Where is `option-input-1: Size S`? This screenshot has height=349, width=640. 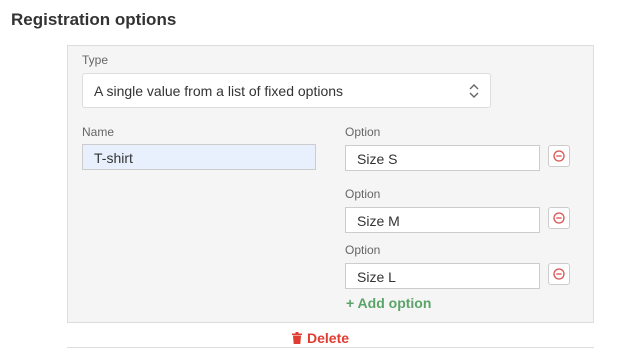 option-input-1: Size S is located at coordinates (442, 158).